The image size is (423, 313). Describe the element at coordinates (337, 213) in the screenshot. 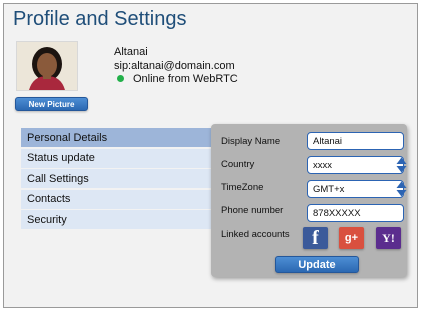

I see `phone-number-value: 878XXXXX` at that location.